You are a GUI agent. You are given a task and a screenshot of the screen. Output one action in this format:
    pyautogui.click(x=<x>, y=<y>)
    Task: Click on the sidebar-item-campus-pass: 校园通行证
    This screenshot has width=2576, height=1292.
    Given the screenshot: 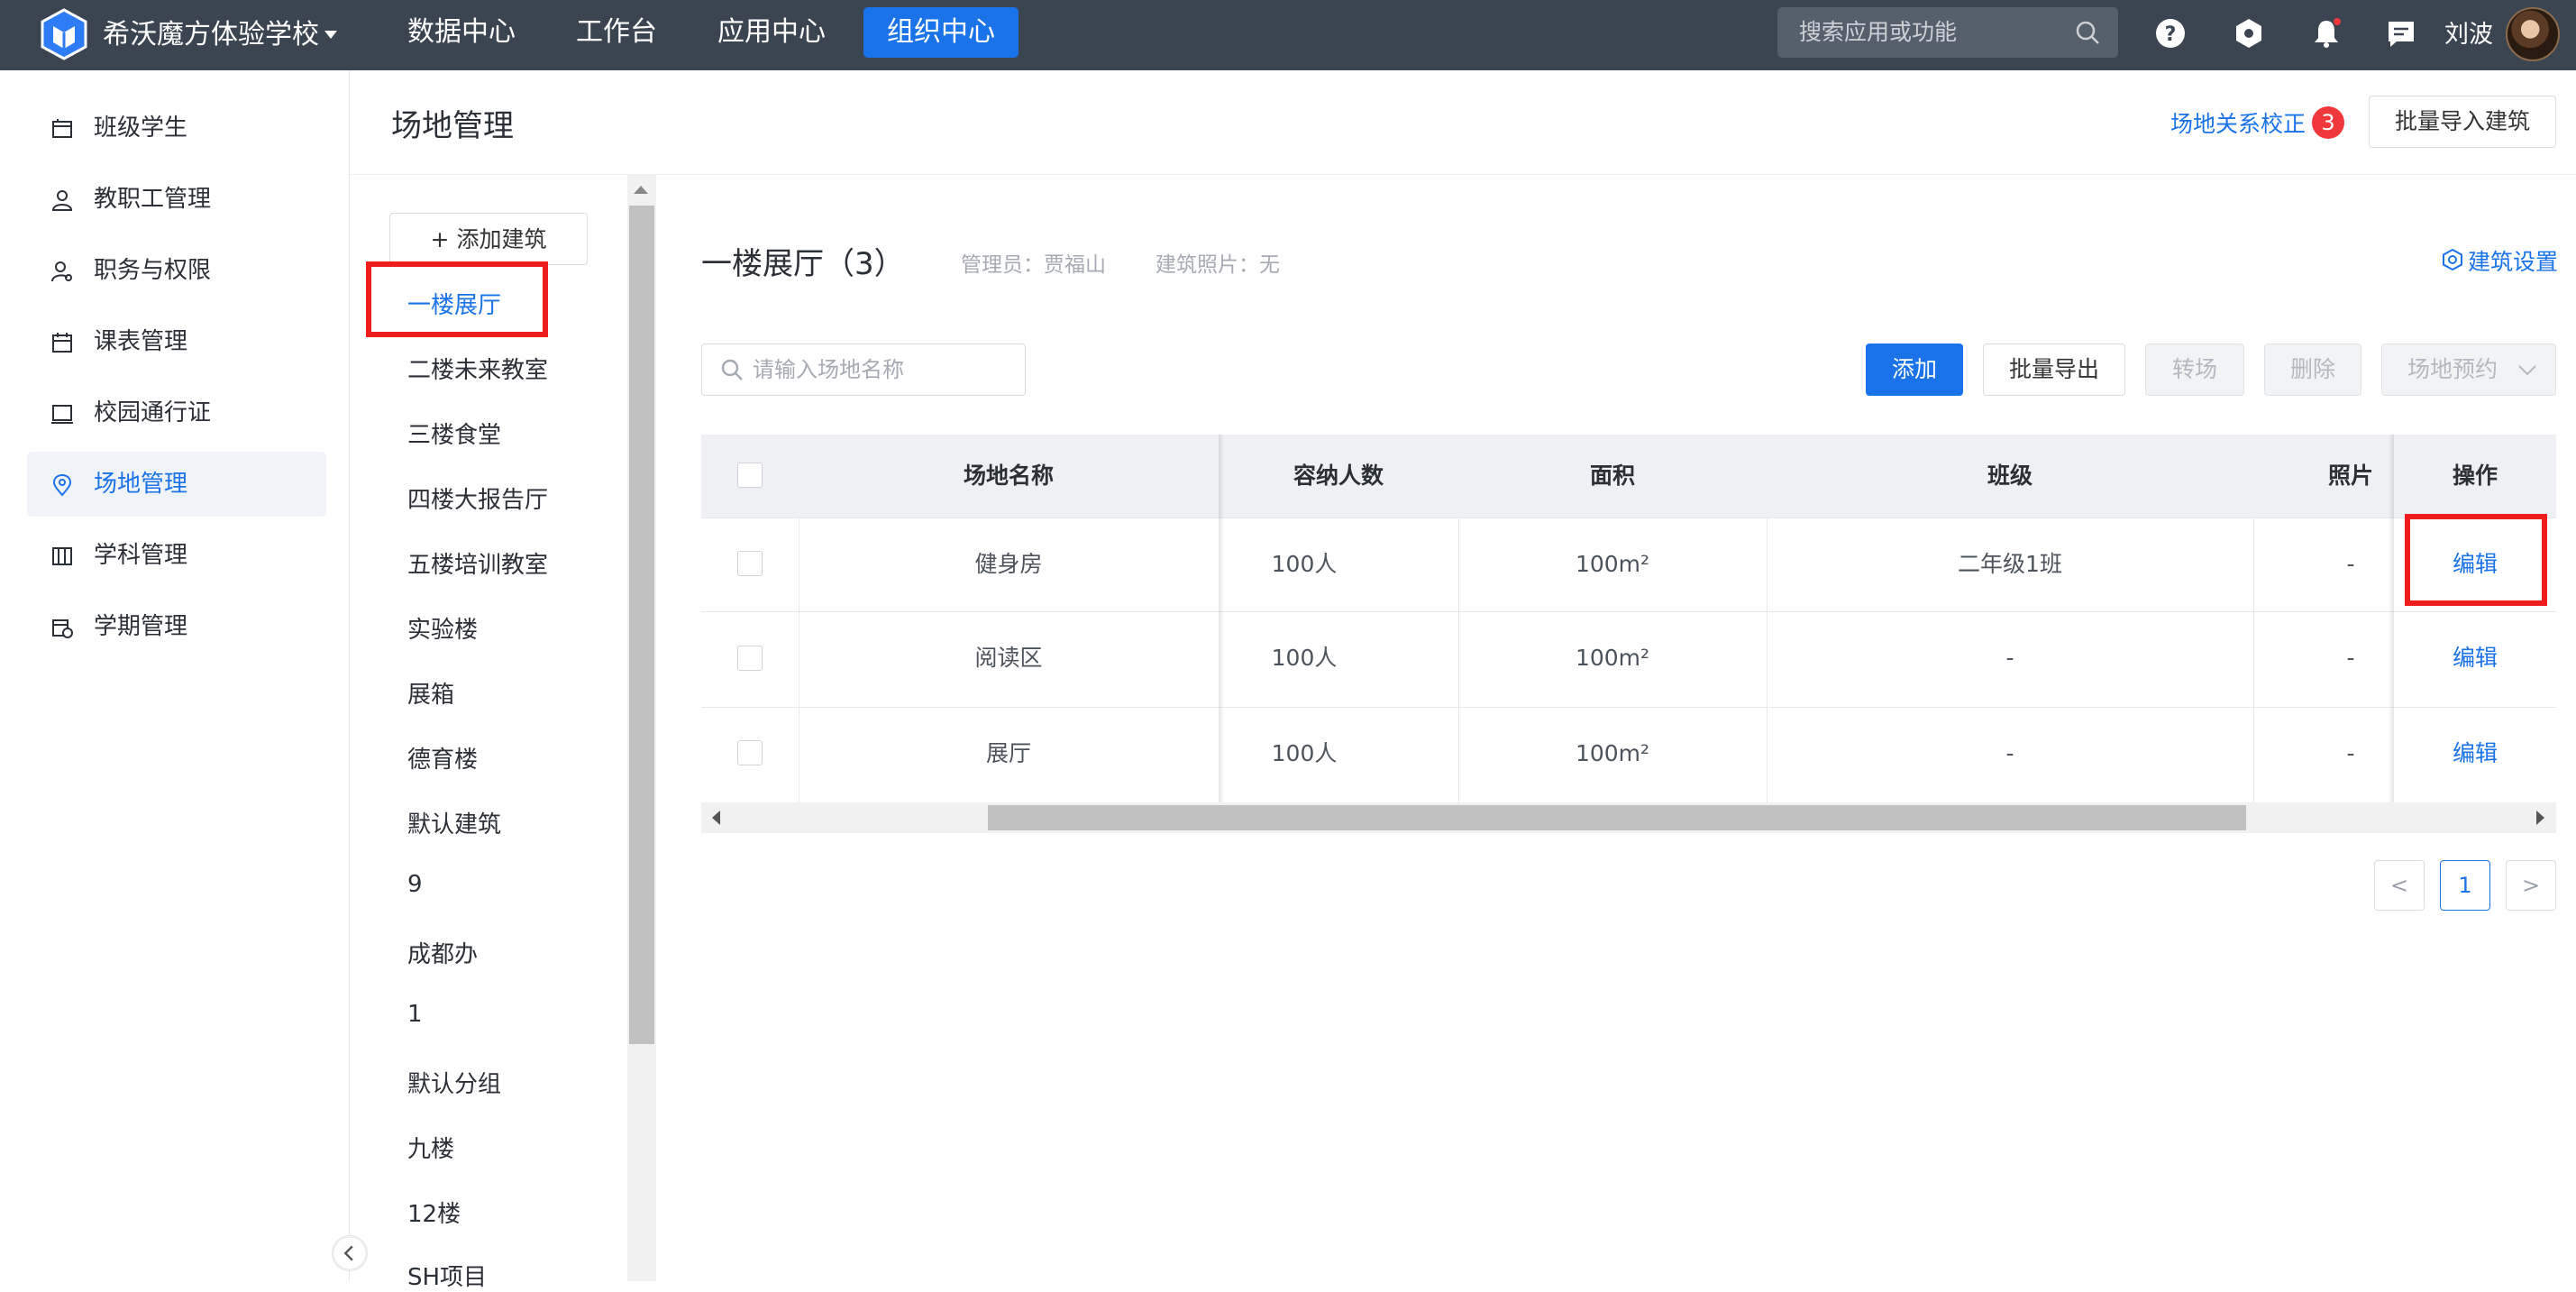 What is the action you would take?
    pyautogui.click(x=176, y=412)
    